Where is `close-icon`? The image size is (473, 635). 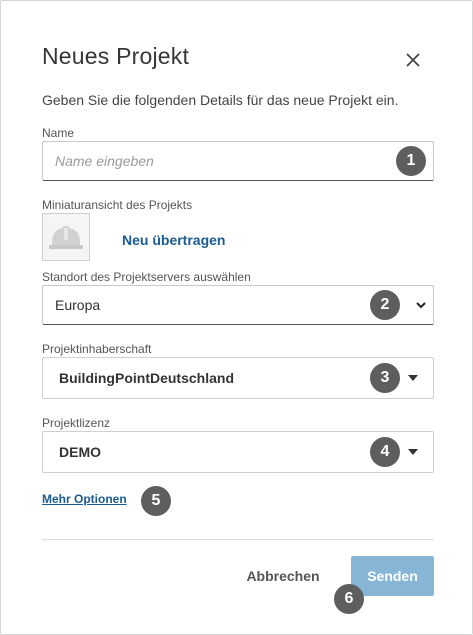
close-icon is located at coordinates (413, 60).